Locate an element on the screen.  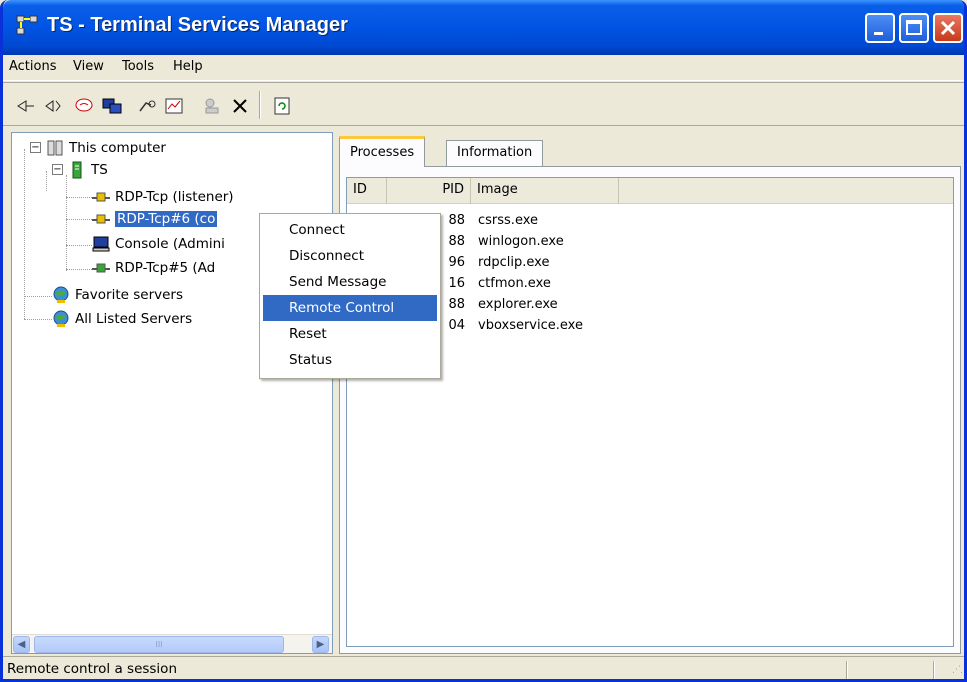
tree-label: Favorite servers is located at coordinates (129, 295).